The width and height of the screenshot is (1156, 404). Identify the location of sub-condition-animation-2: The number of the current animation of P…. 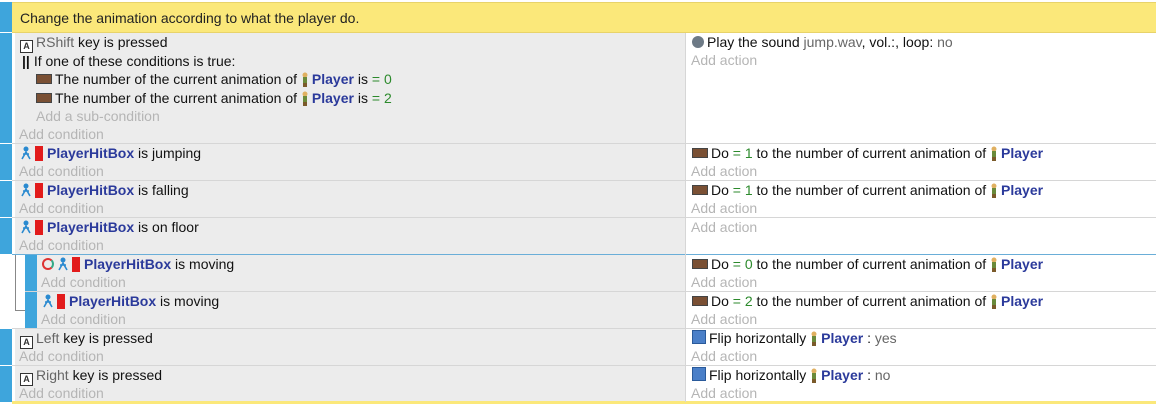
(214, 98).